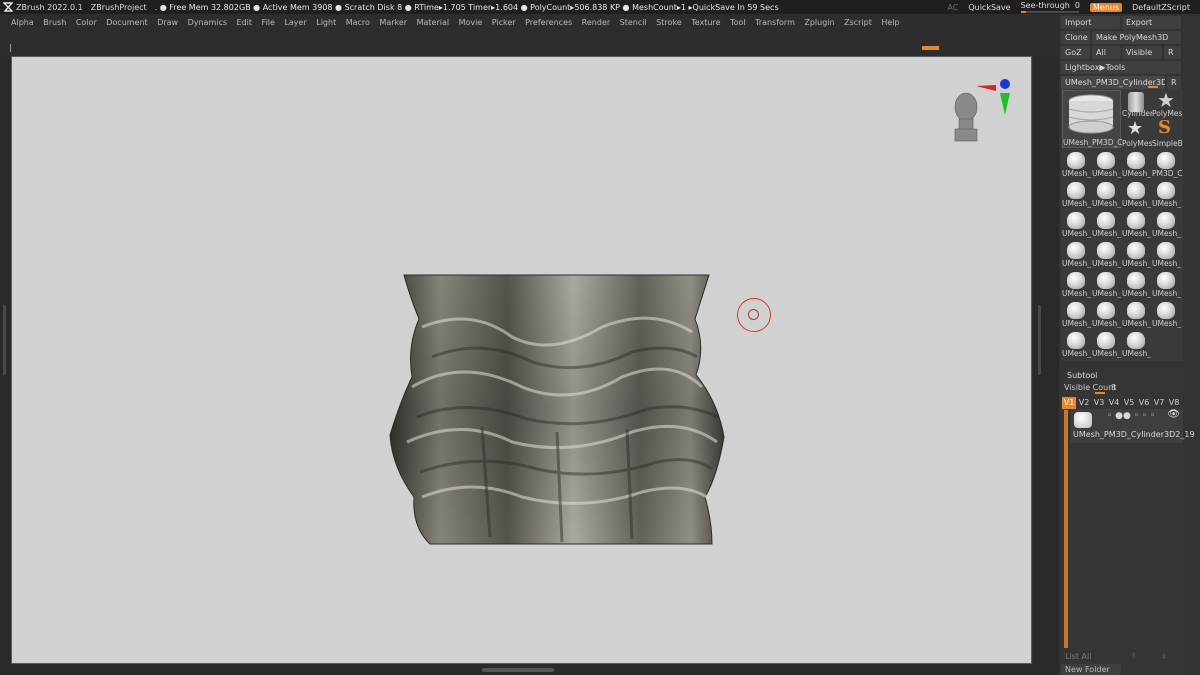  What do you see at coordinates (1075, 37) in the screenshot?
I see `clone-button: Clone` at bounding box center [1075, 37].